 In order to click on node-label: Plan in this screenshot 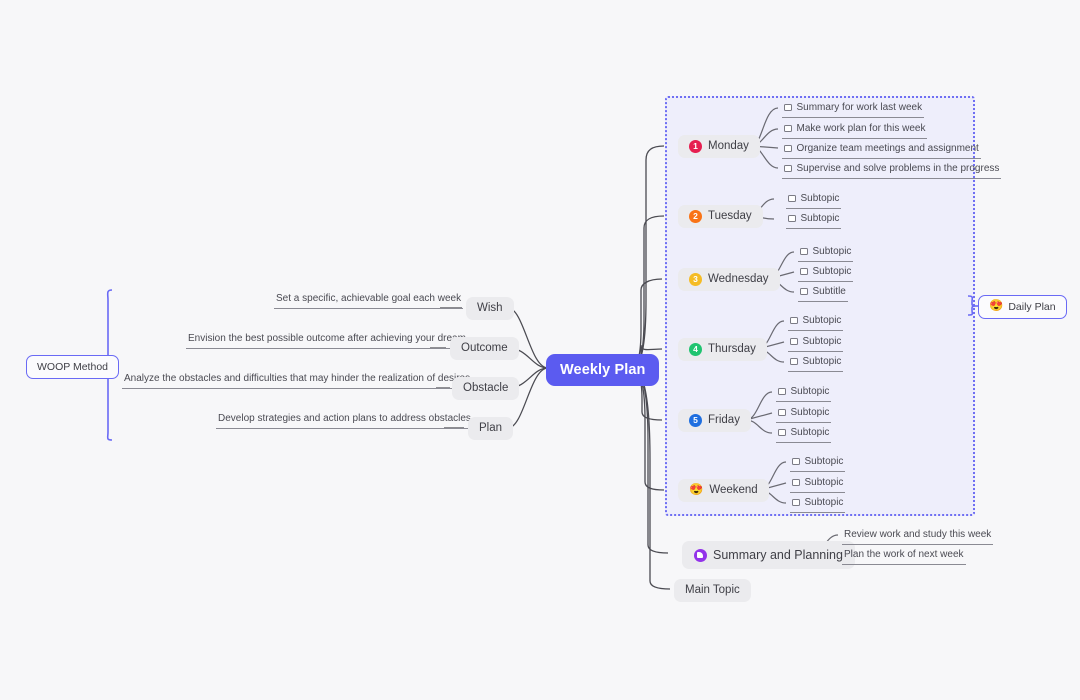, I will do `click(491, 428)`.